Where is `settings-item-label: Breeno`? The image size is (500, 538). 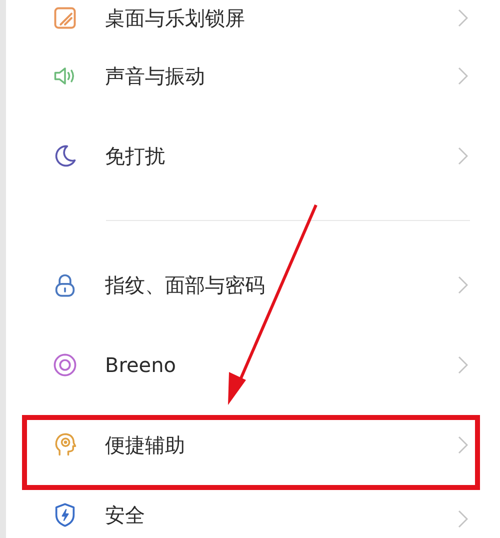 settings-item-label: Breeno is located at coordinates (140, 365).